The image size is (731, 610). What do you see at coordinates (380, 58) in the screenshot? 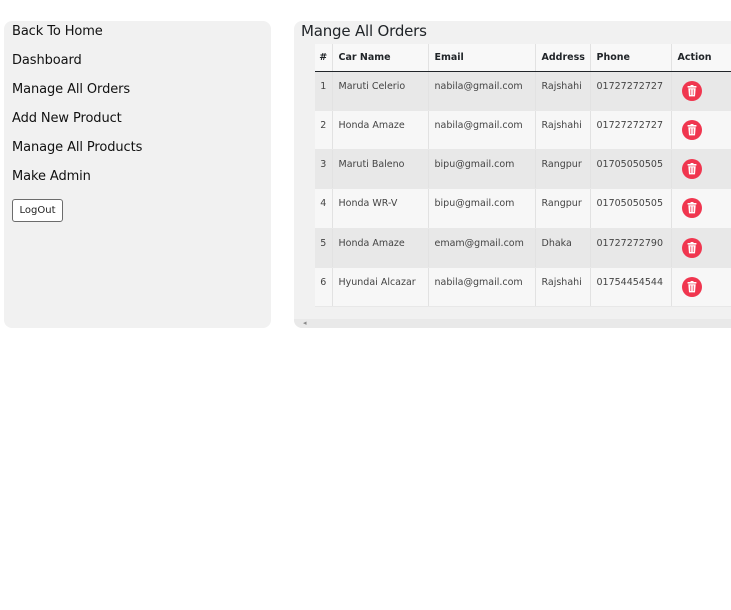
I see `header-car-name: Car Name` at bounding box center [380, 58].